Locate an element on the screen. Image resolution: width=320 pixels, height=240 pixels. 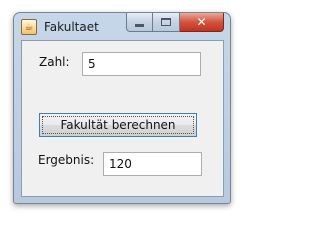
close-icon: ✕ is located at coordinates (201, 22).